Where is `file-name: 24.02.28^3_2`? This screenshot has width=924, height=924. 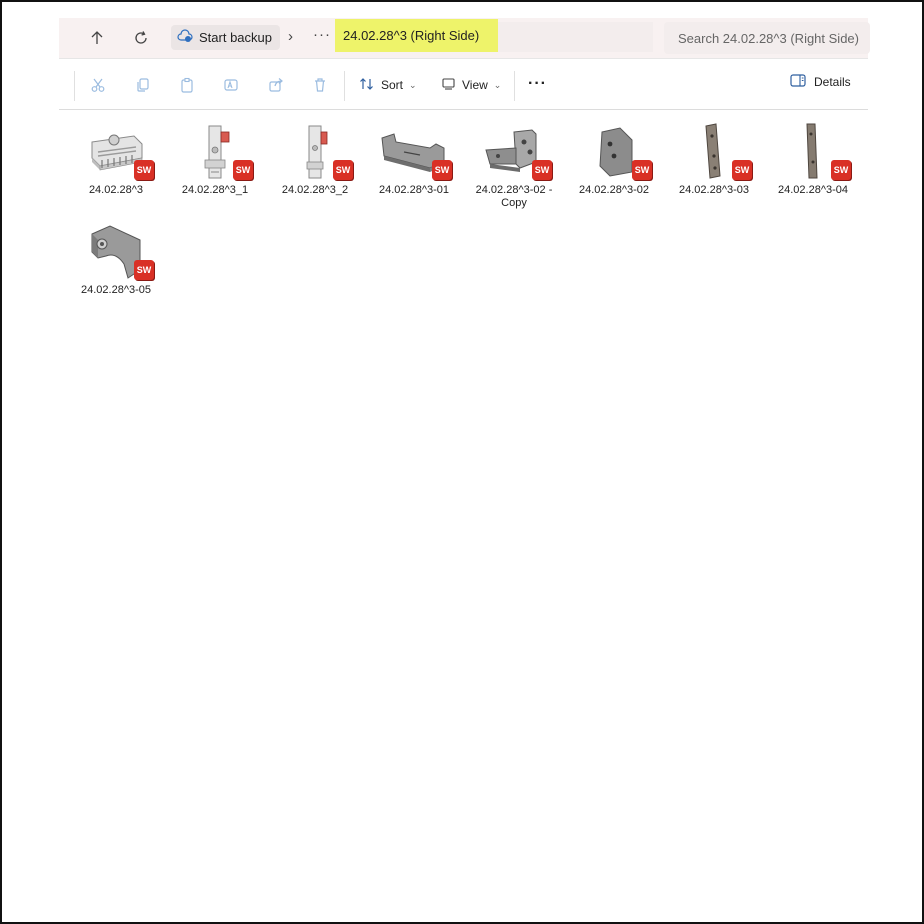
file-name: 24.02.28^3_2 is located at coordinates (315, 190).